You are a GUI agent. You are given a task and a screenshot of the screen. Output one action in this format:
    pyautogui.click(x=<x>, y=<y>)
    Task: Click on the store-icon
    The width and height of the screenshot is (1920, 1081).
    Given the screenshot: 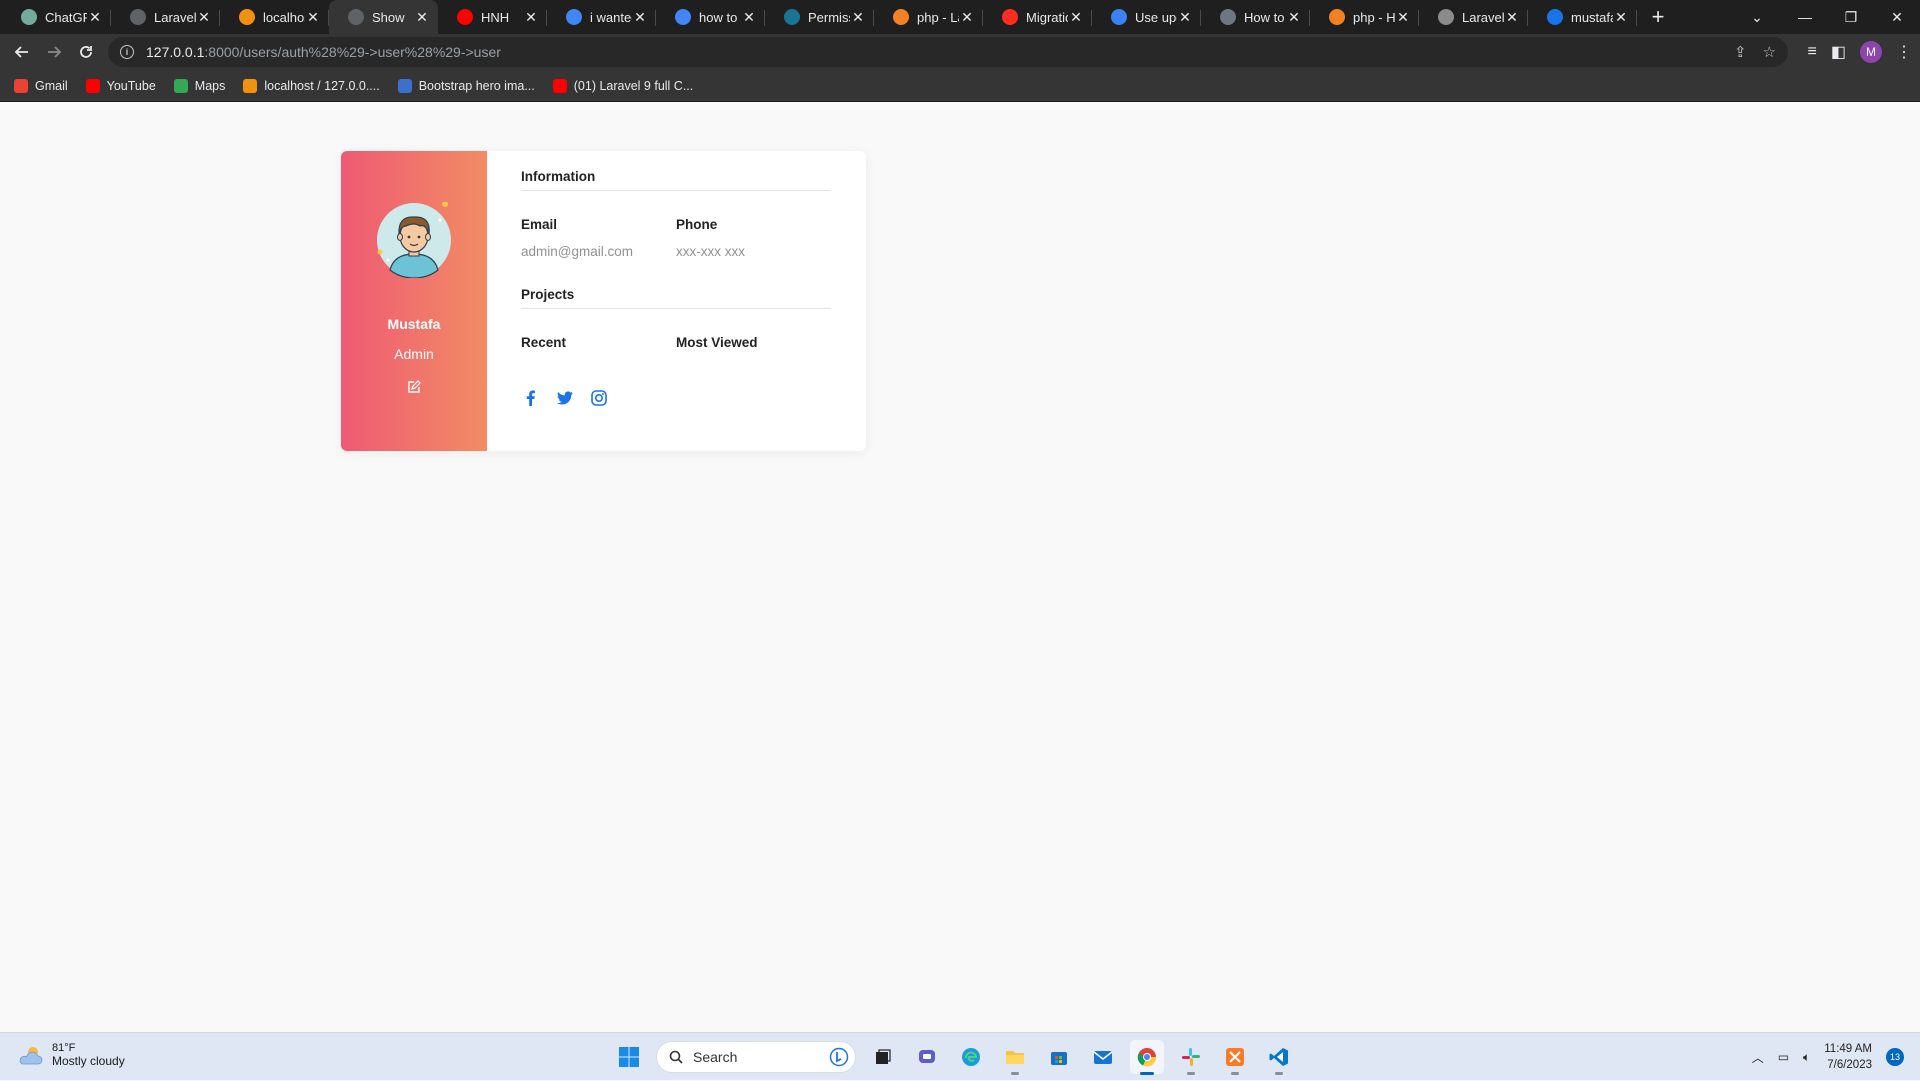 What is the action you would take?
    pyautogui.click(x=1059, y=1058)
    